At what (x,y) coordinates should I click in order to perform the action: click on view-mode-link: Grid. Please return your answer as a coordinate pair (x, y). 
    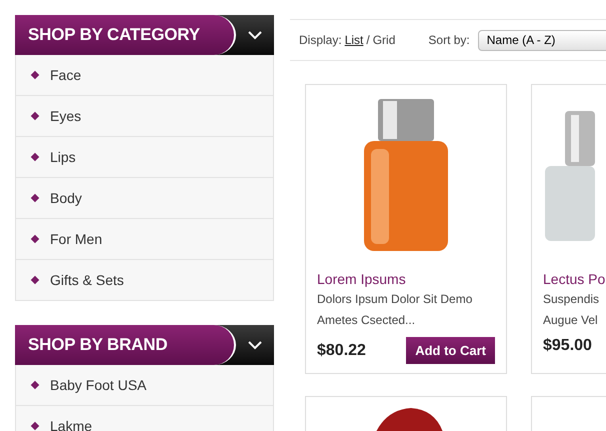
    Looking at the image, I should click on (384, 40).